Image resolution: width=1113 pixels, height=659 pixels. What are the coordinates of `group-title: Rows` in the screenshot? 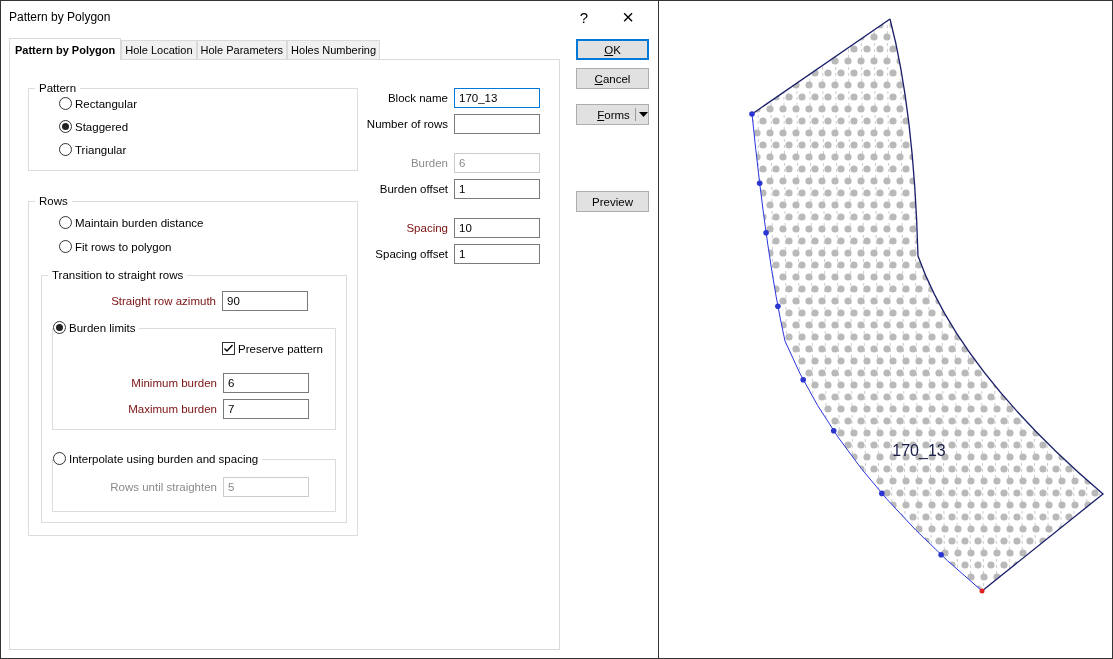 It's located at (53, 201).